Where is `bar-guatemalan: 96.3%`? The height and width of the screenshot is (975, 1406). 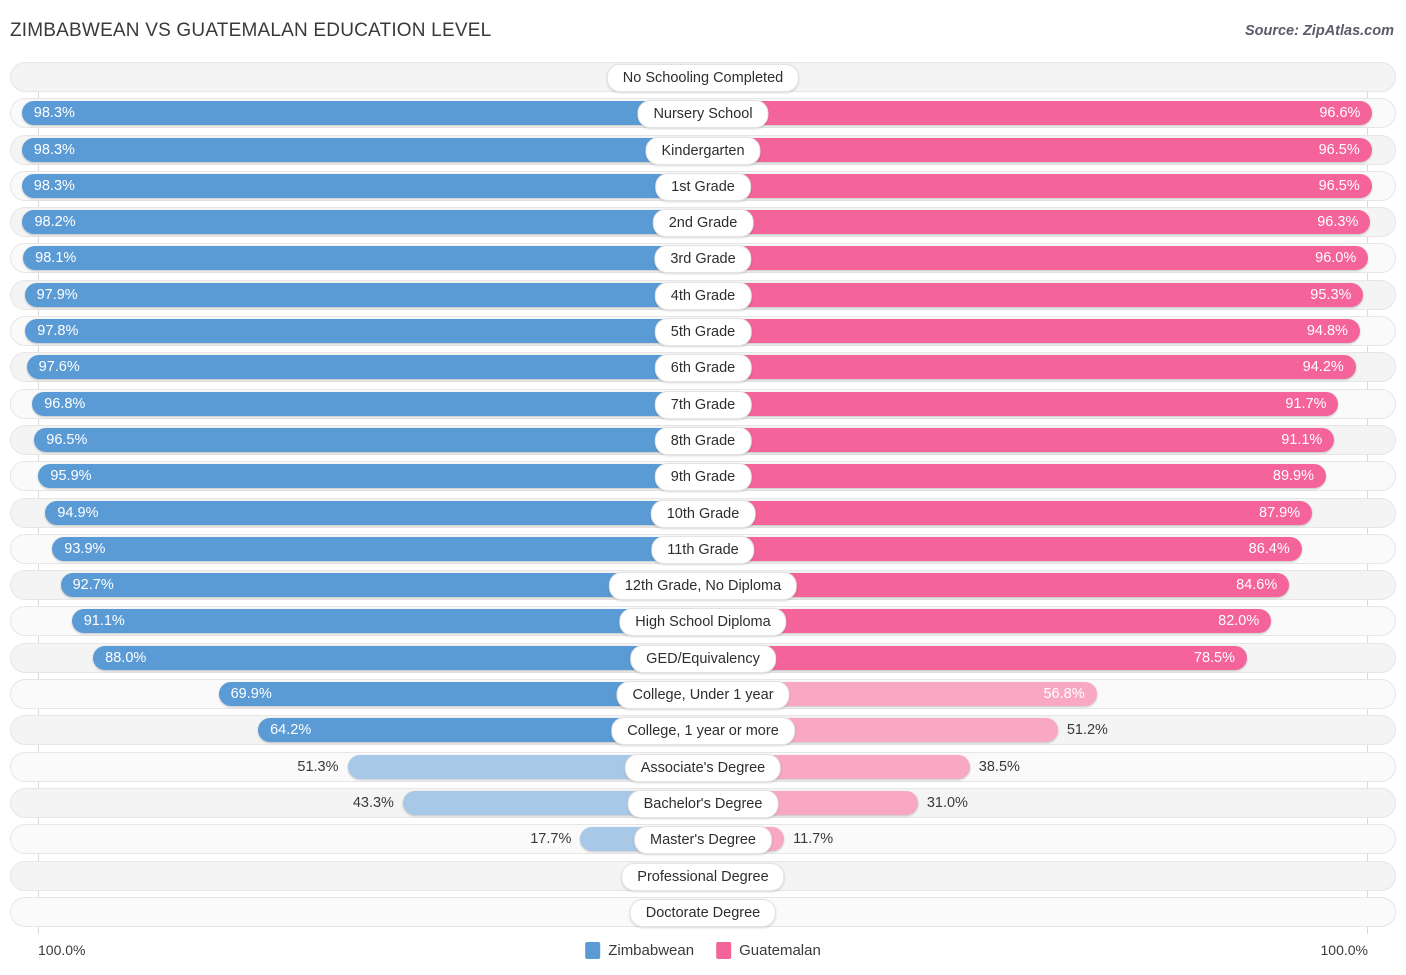
bar-guatemalan: 96.3% is located at coordinates (1037, 222).